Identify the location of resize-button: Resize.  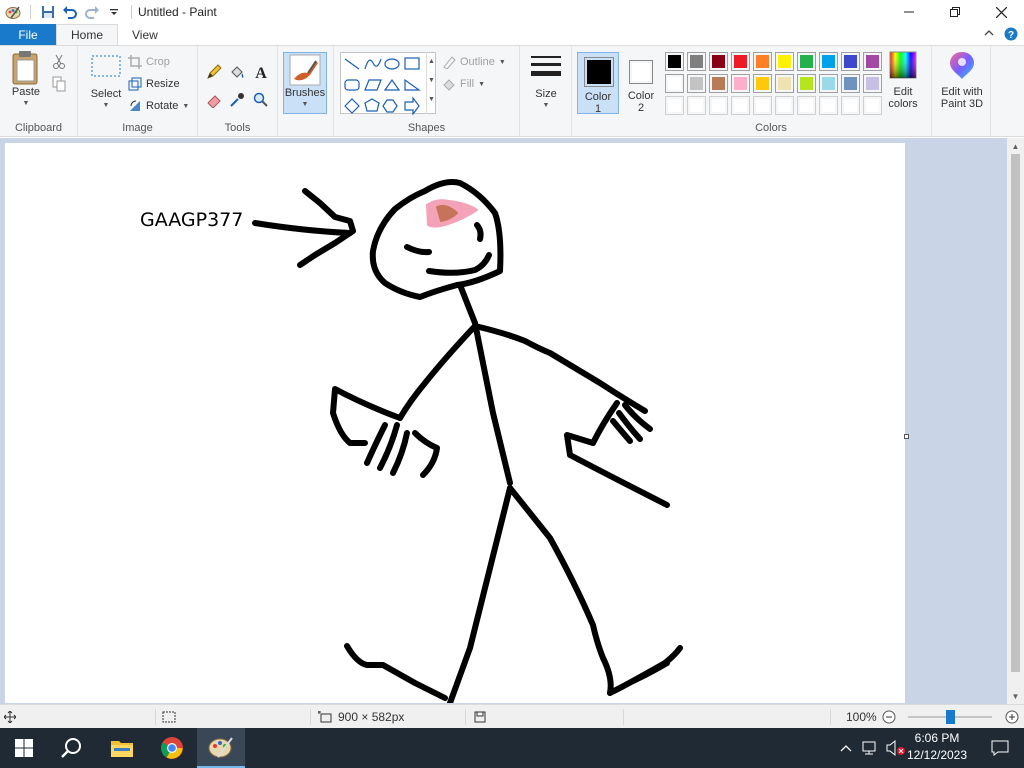
(154, 84).